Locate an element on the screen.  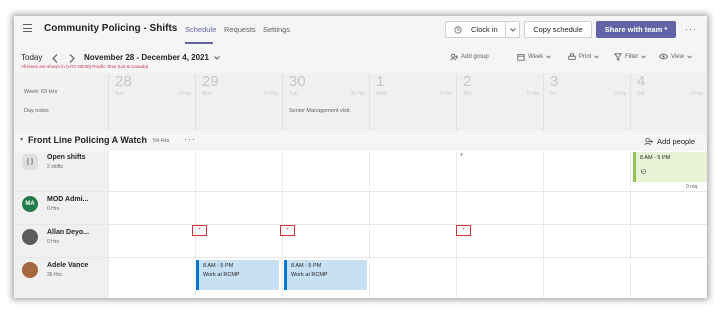
view-dropdown: View is located at coordinates (675, 56).